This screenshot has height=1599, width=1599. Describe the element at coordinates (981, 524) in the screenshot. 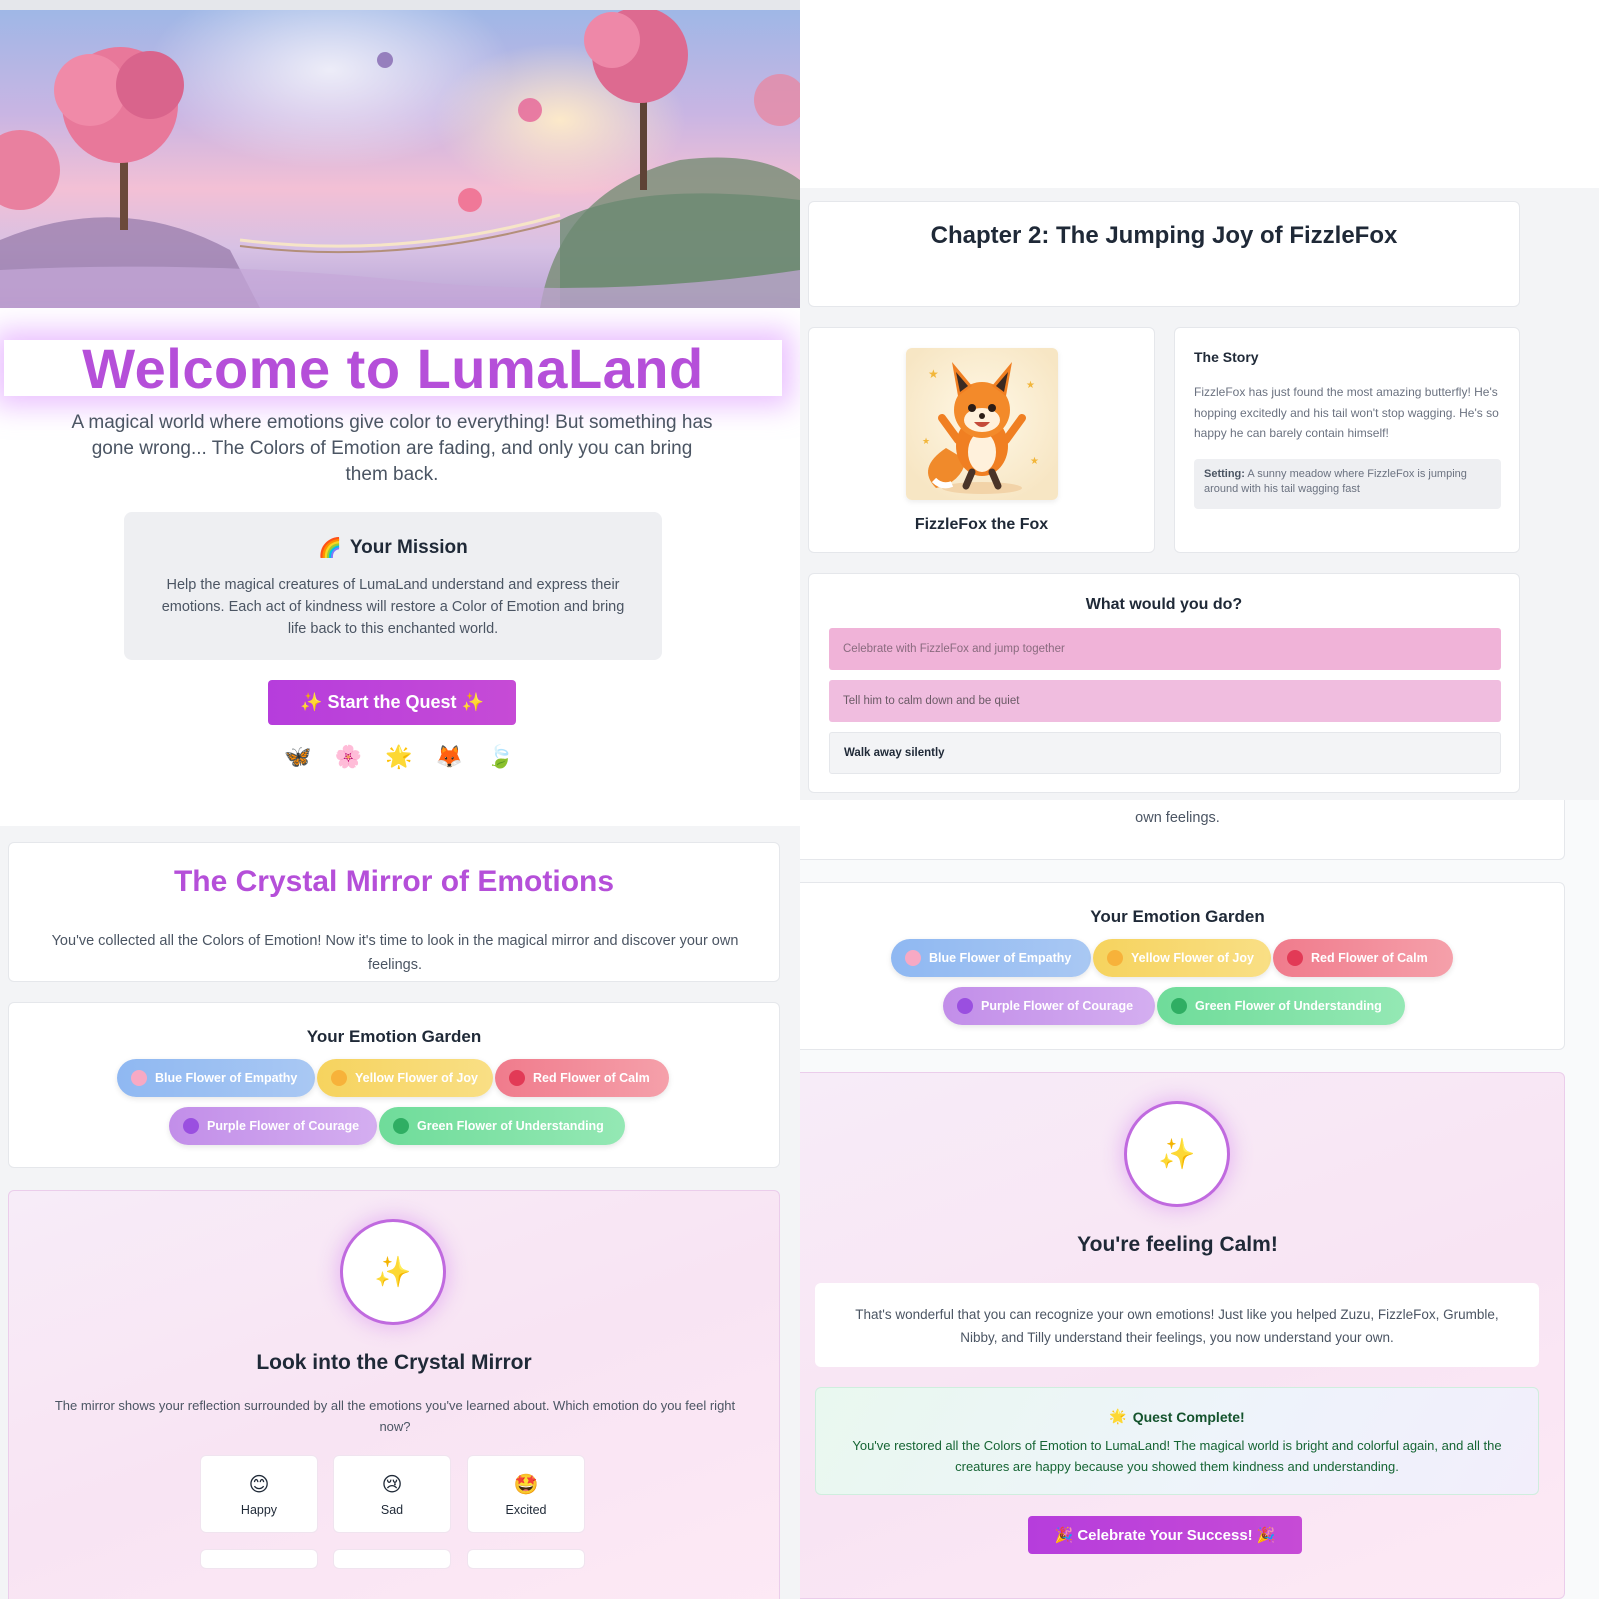

I see `character-name: FizzleFox the Fox` at that location.